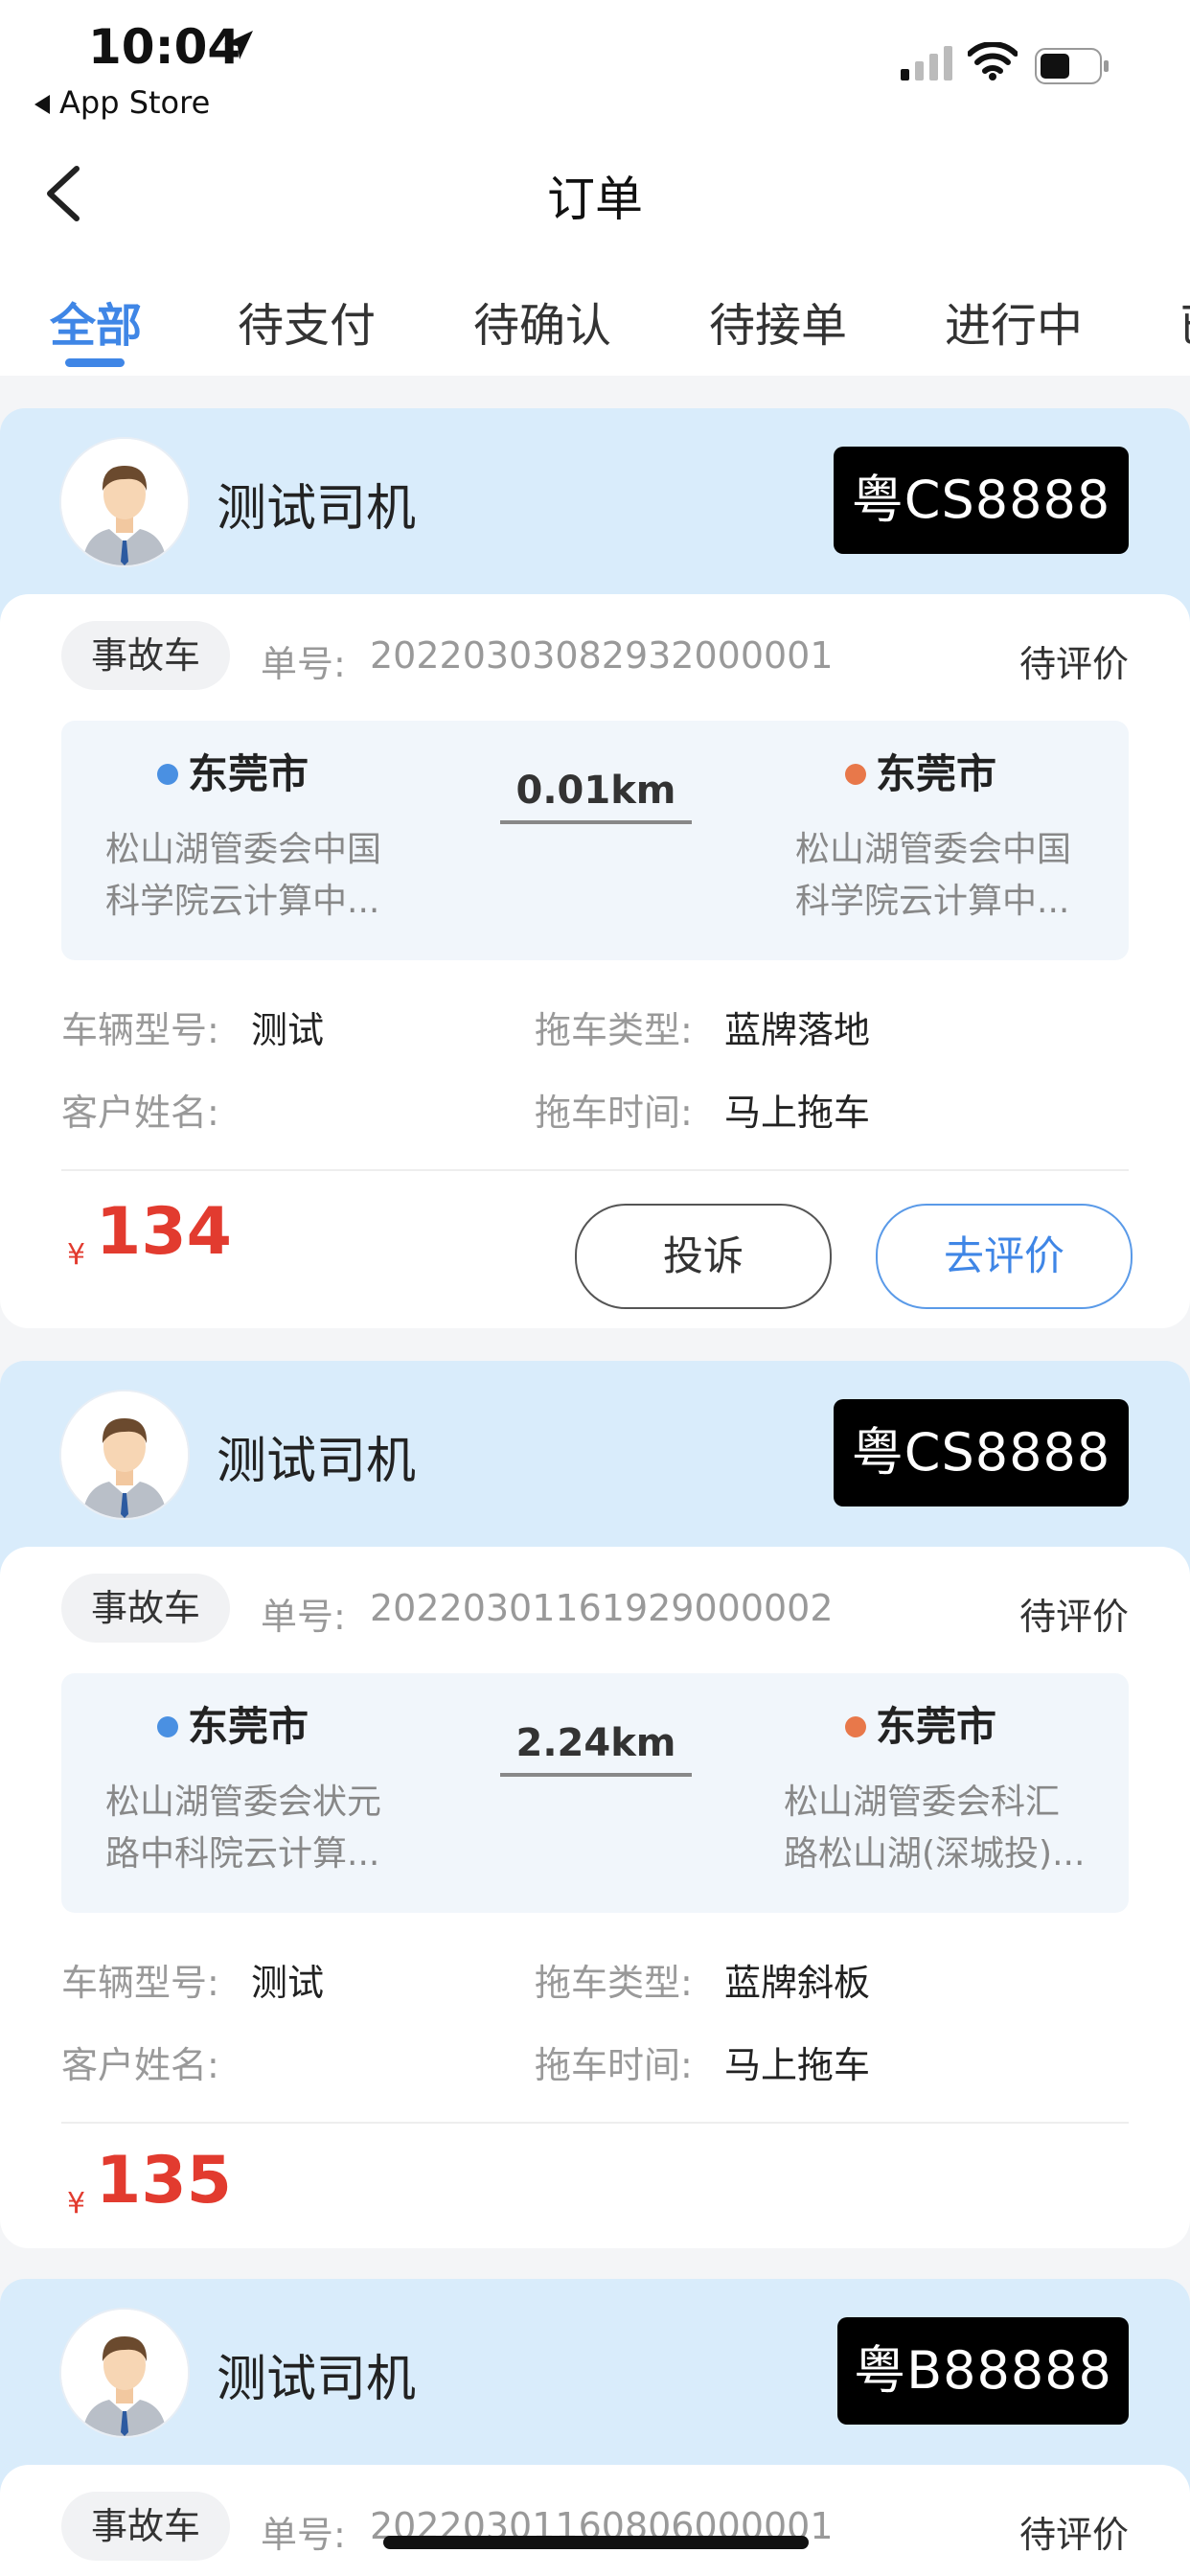 The image size is (1190, 2576). I want to click on order-tabs: 全部 待支付 待确认 待接单 进行中 已, so click(595, 313).